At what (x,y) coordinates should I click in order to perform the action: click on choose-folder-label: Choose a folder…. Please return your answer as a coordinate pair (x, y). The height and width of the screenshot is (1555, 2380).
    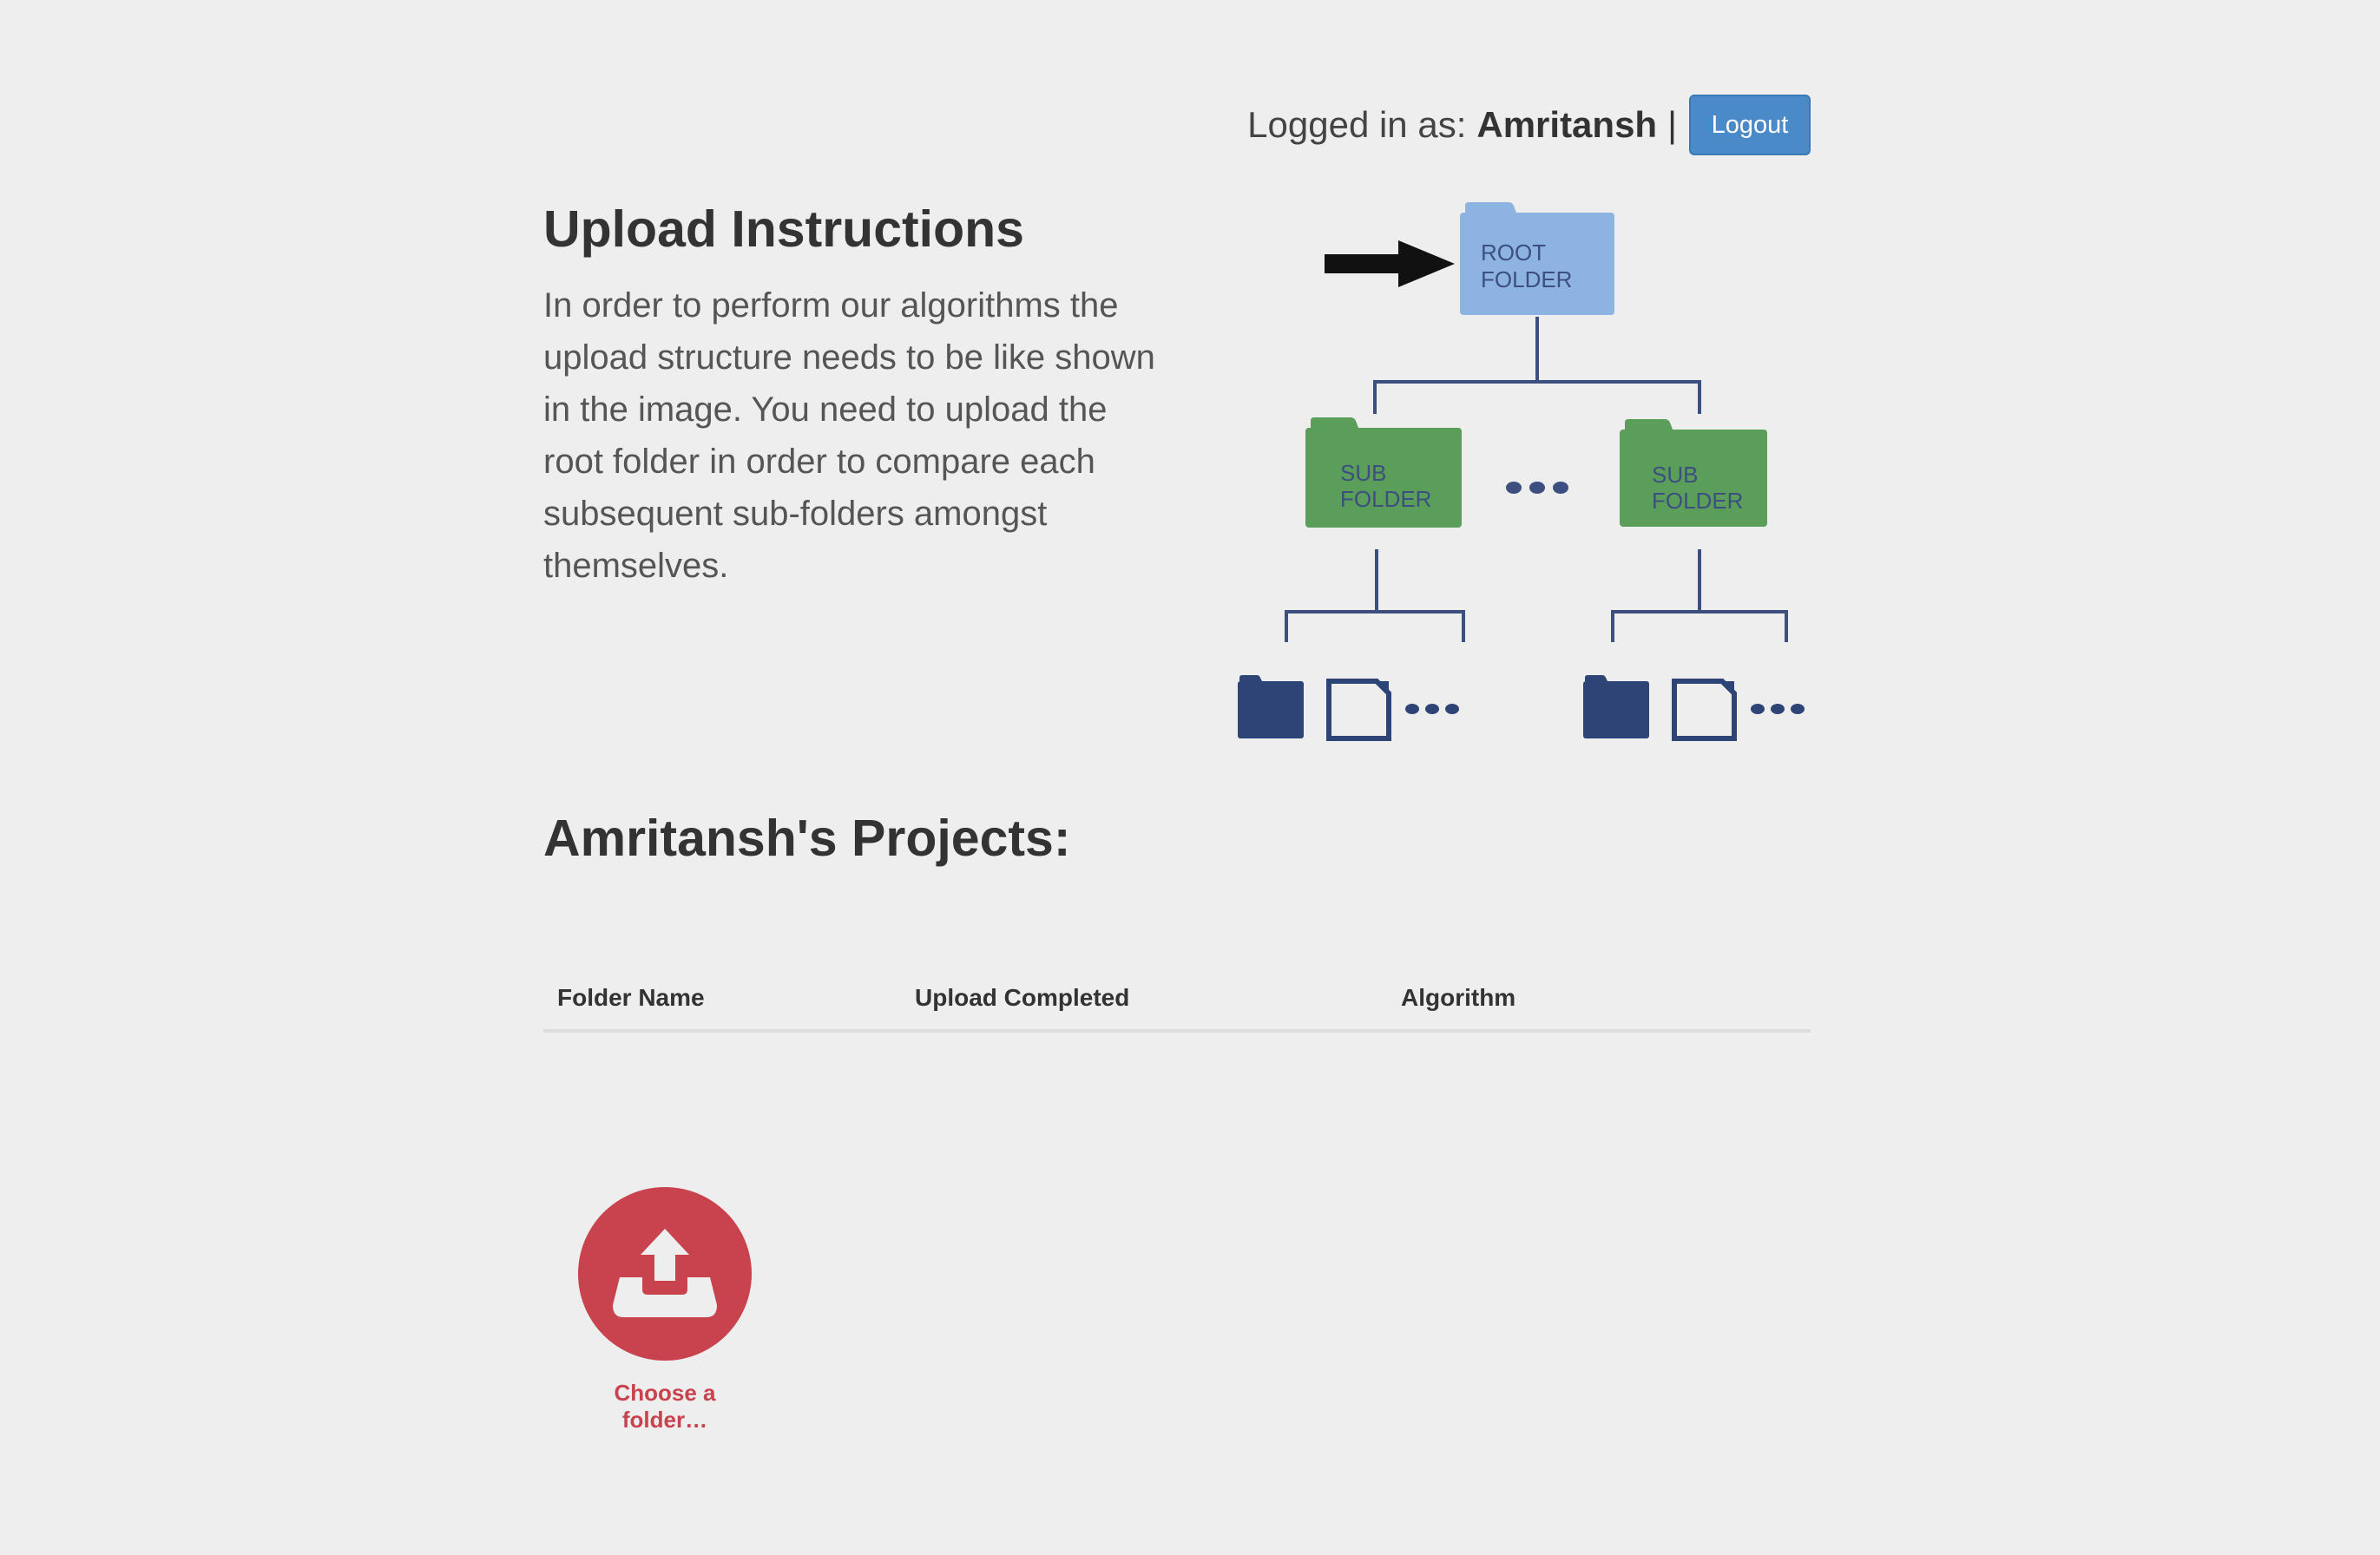
    Looking at the image, I should click on (664, 1407).